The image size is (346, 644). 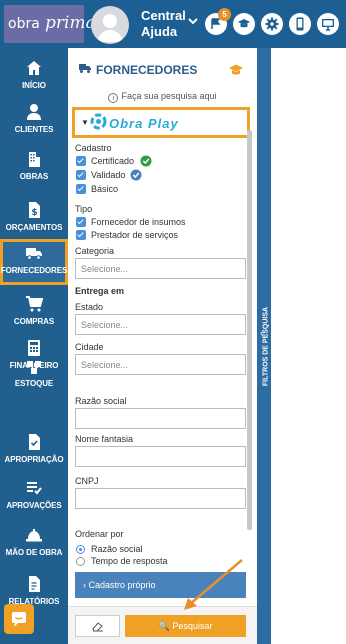 What do you see at coordinates (34, 505) in the screenshot?
I see `sidebar-item-label: APROVAÇÕES` at bounding box center [34, 505].